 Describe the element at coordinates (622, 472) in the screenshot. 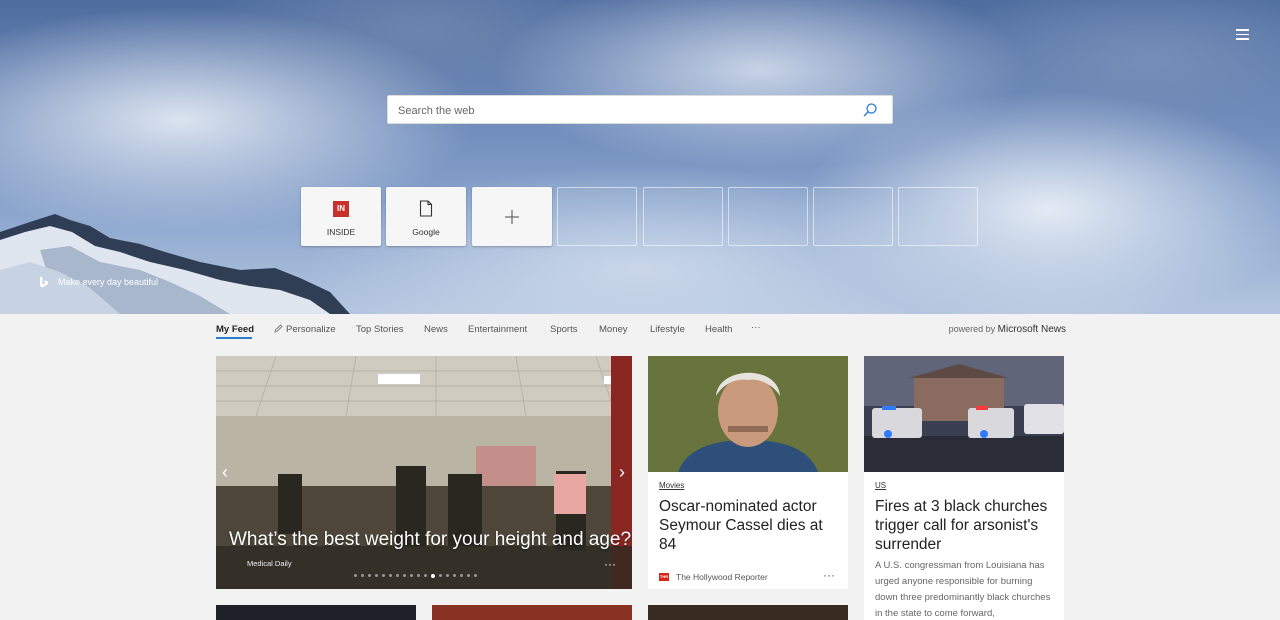

I see `carousel-next-button: ›` at that location.